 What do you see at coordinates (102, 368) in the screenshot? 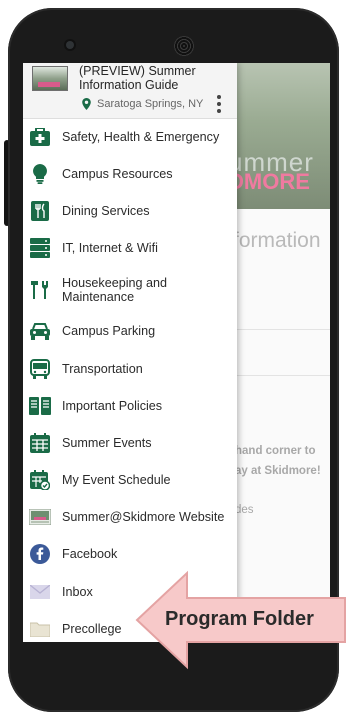
I see `menu-item-label: Transportation` at bounding box center [102, 368].